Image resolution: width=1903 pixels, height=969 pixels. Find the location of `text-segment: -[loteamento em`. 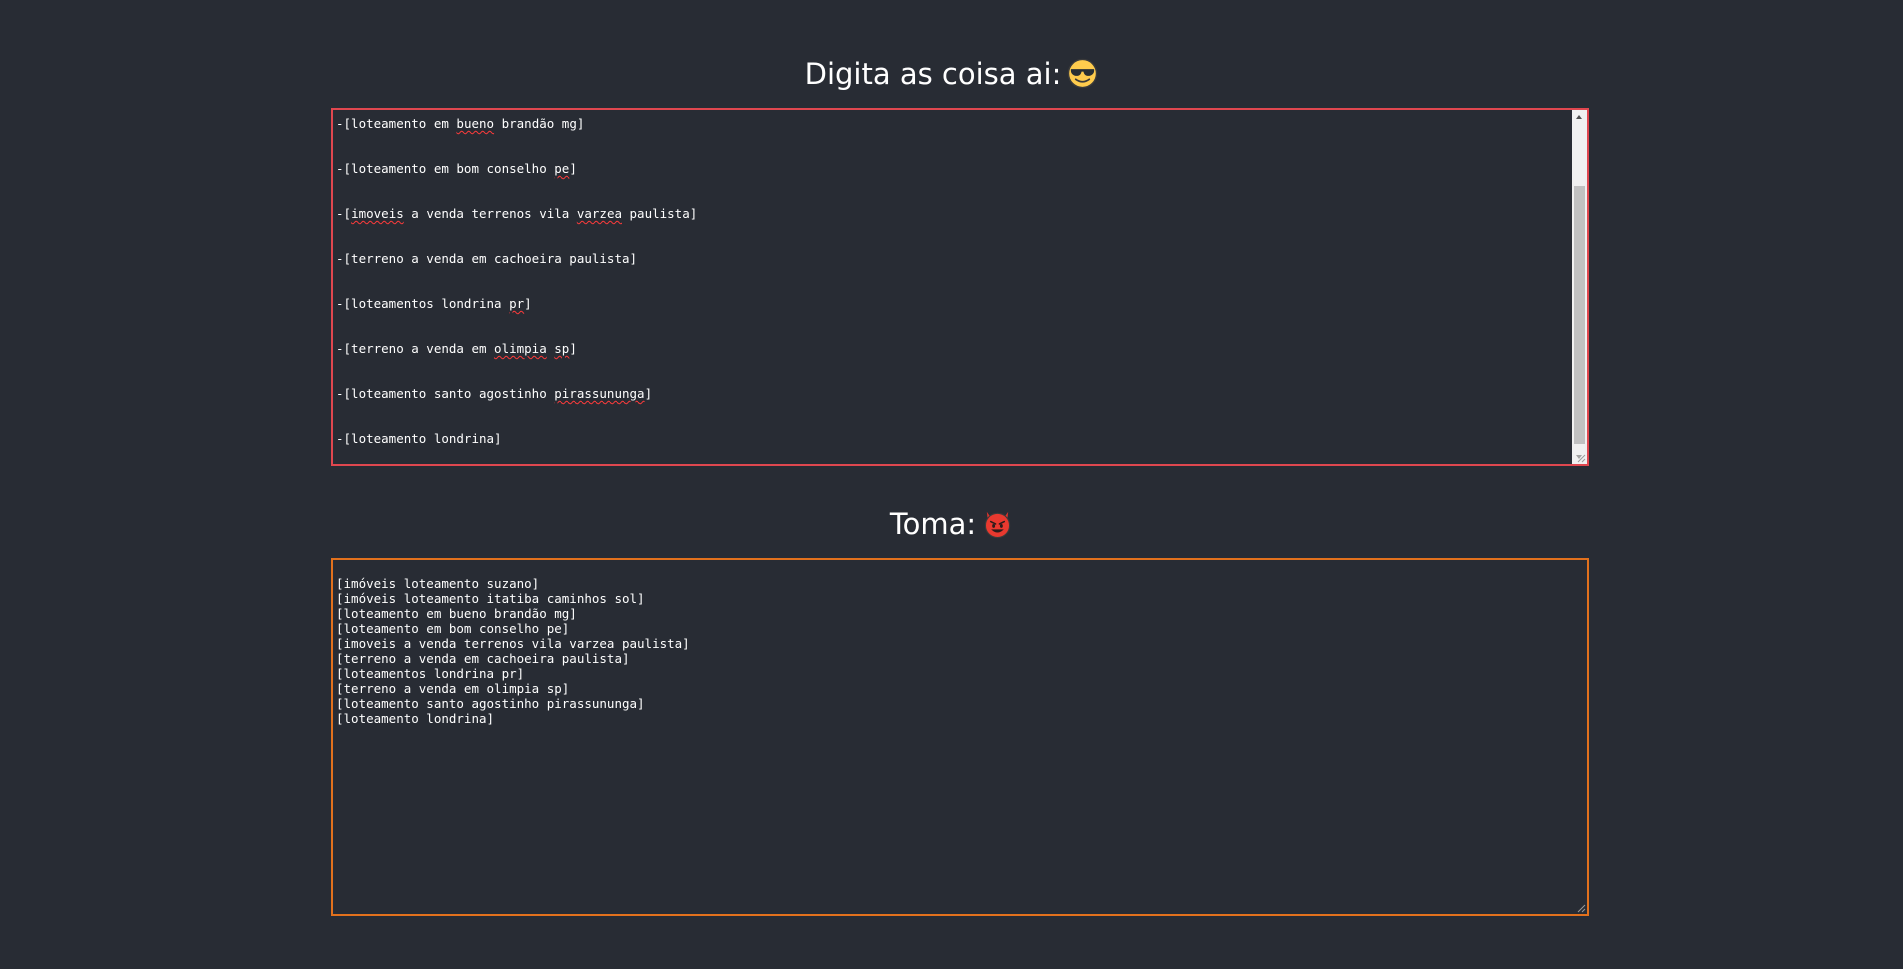

text-segment: -[loteamento em is located at coordinates (396, 123).